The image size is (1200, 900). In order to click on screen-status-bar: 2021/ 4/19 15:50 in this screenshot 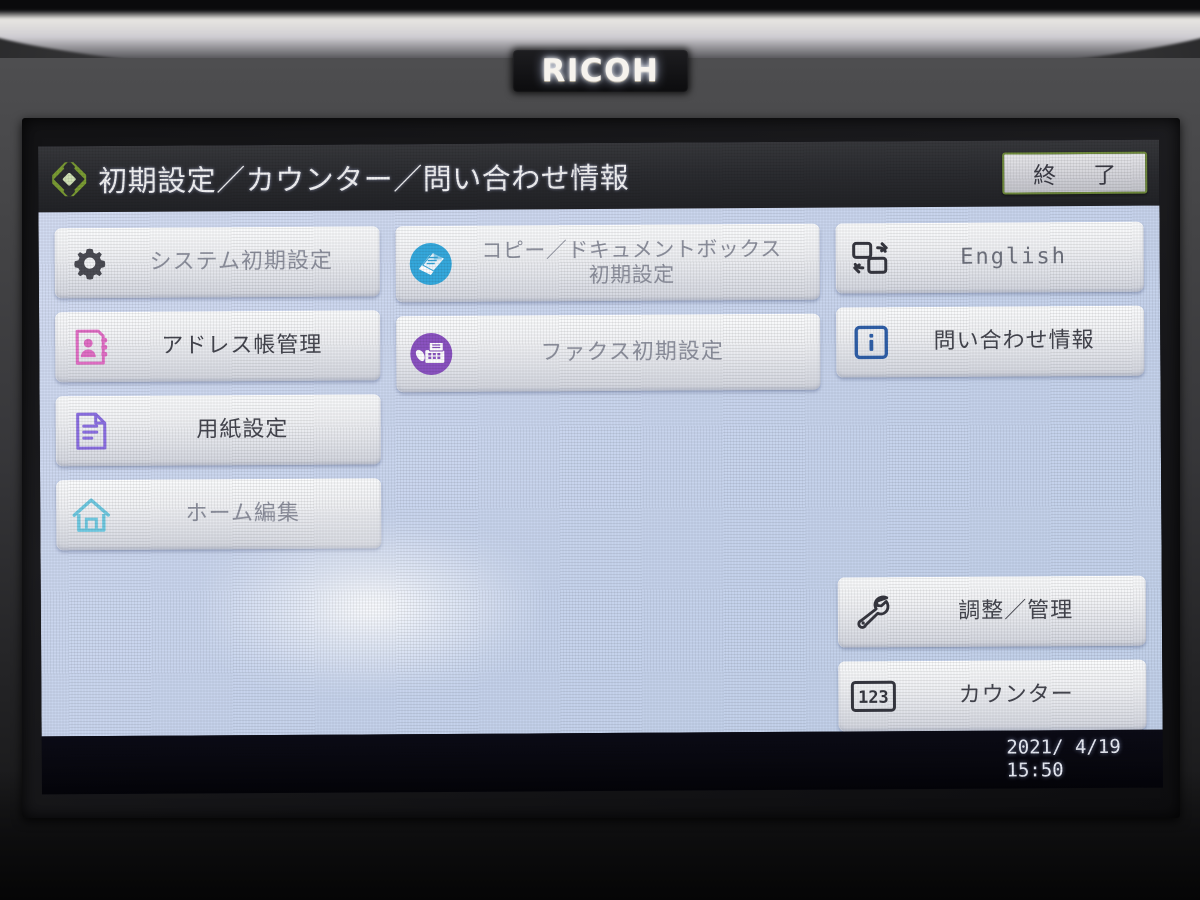, I will do `click(602, 762)`.